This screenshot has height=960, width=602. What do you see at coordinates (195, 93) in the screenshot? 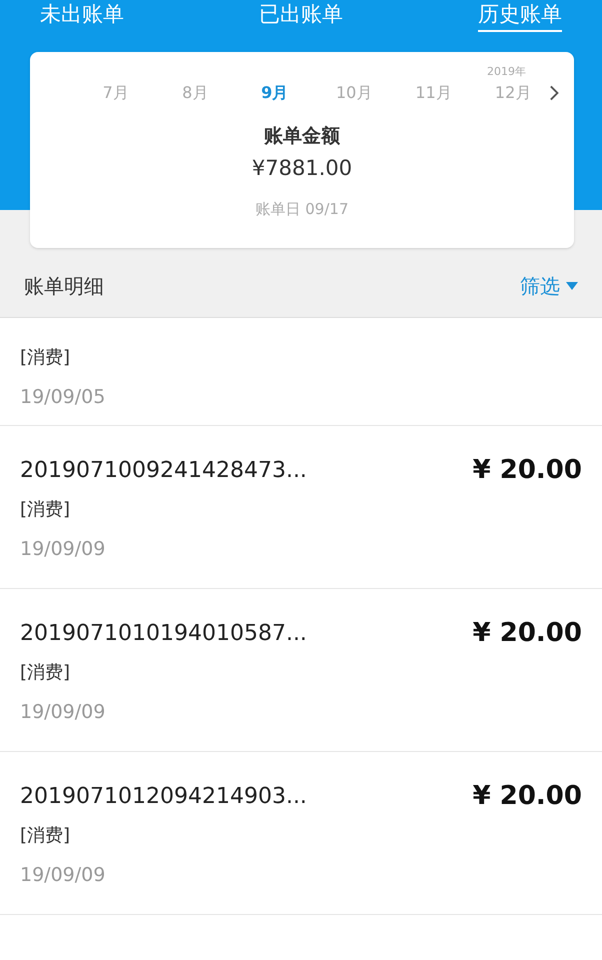
I see `month-tab: 8月` at bounding box center [195, 93].